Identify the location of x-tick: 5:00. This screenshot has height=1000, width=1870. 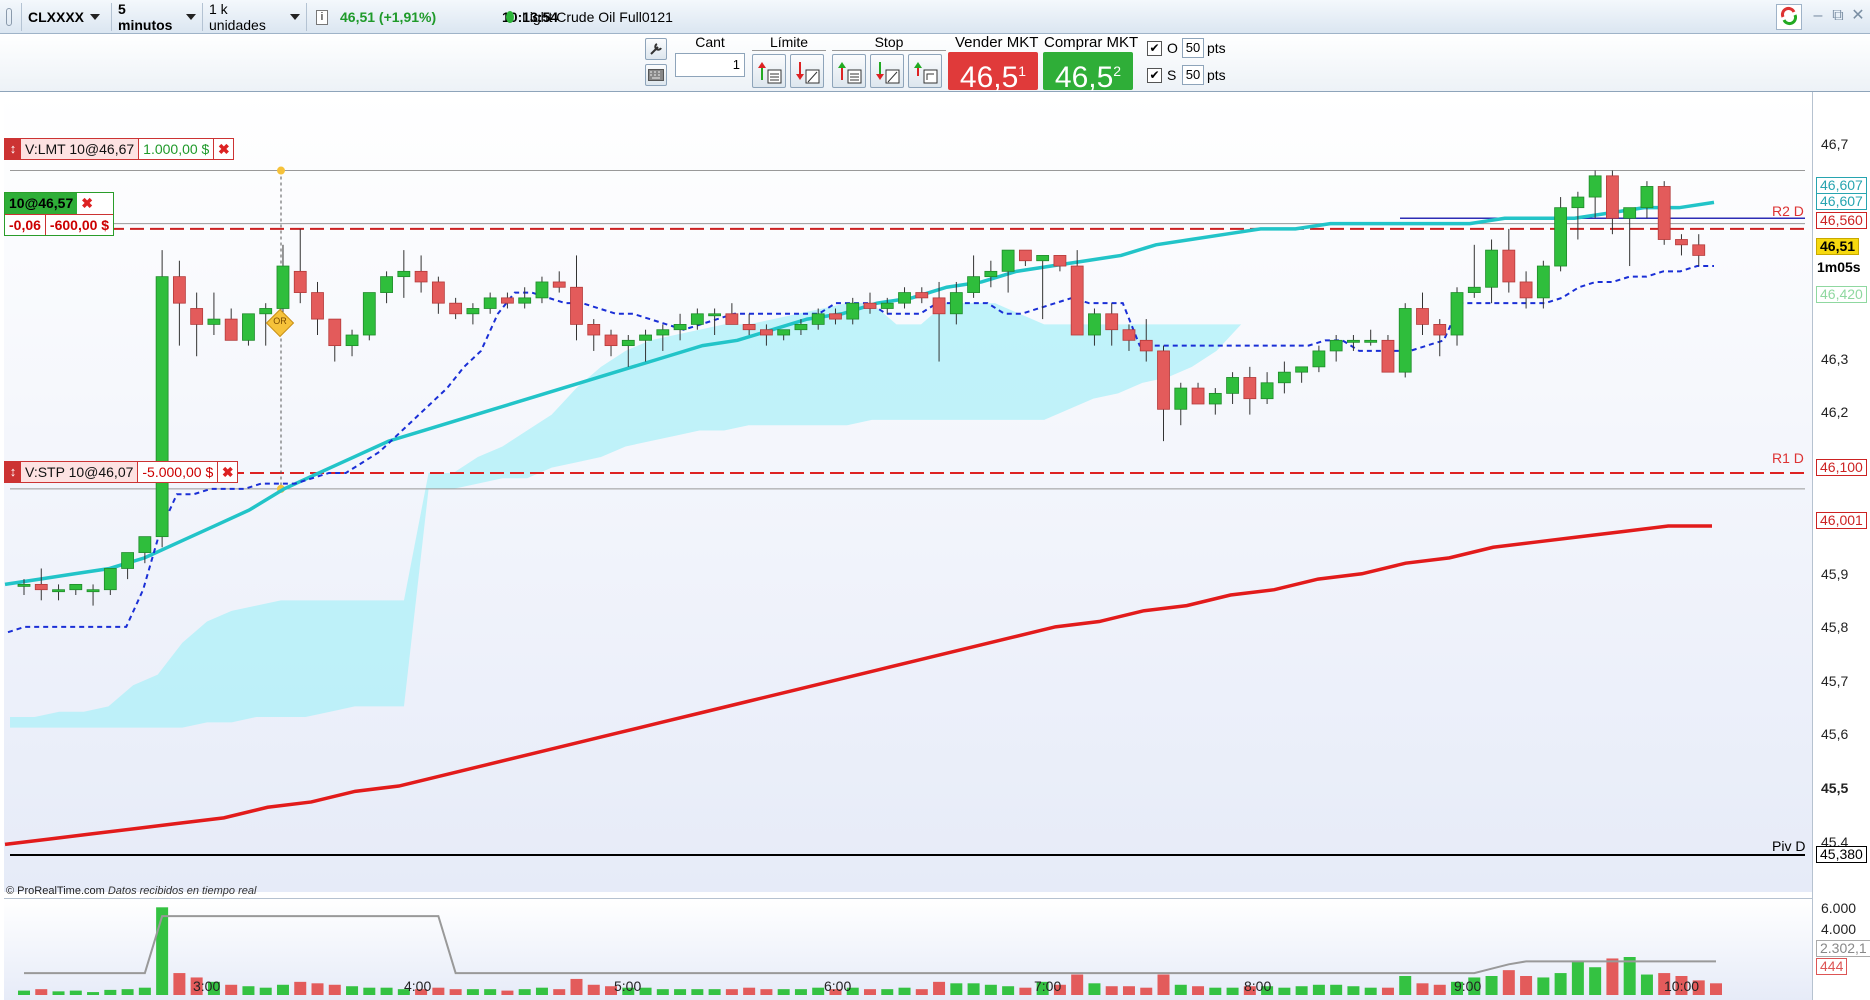
(628, 986).